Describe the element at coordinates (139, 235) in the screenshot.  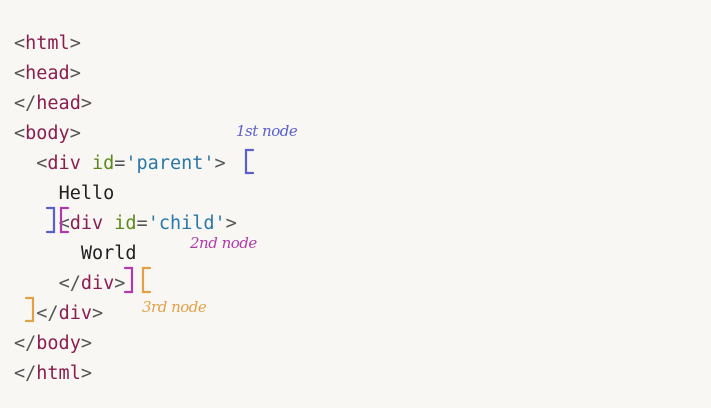
I see `node-bracket-marks` at that location.